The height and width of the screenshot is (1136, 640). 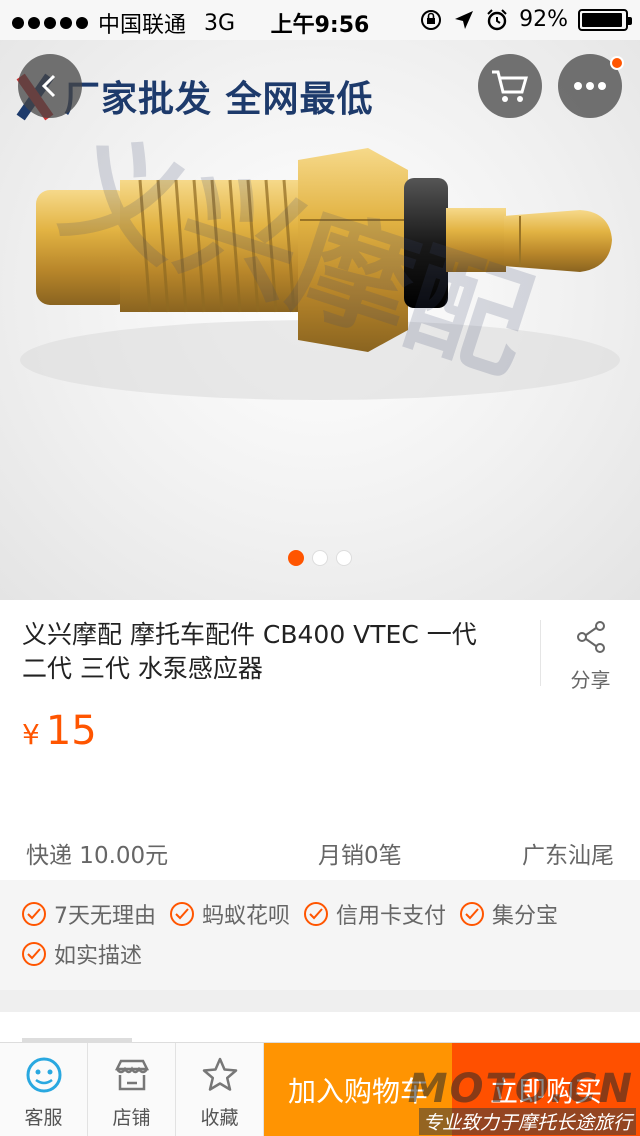 I want to click on buy-now-button: 立即购买, so click(x=546, y=1089).